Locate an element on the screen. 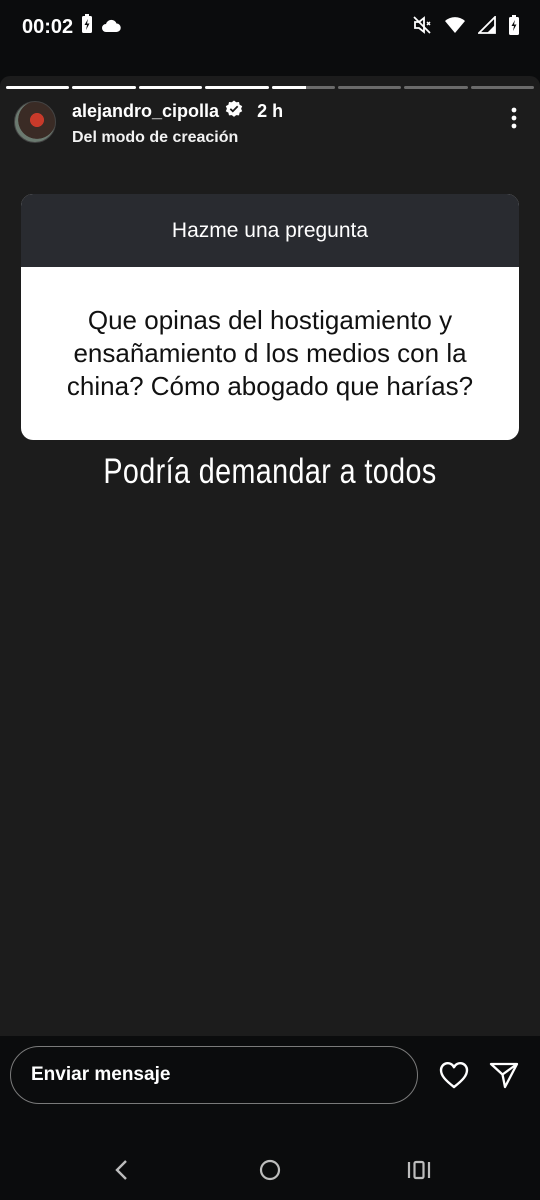  recents-icon is located at coordinates (419, 1172).